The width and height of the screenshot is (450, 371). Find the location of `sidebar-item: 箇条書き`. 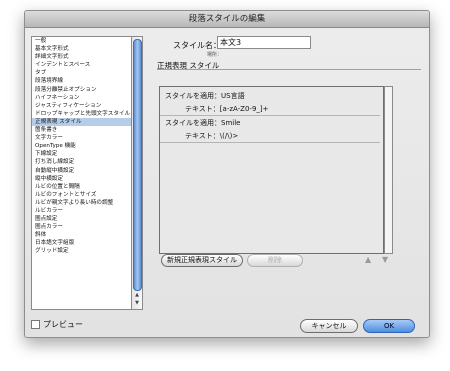

sidebar-item: 箇条書き is located at coordinates (87, 130).